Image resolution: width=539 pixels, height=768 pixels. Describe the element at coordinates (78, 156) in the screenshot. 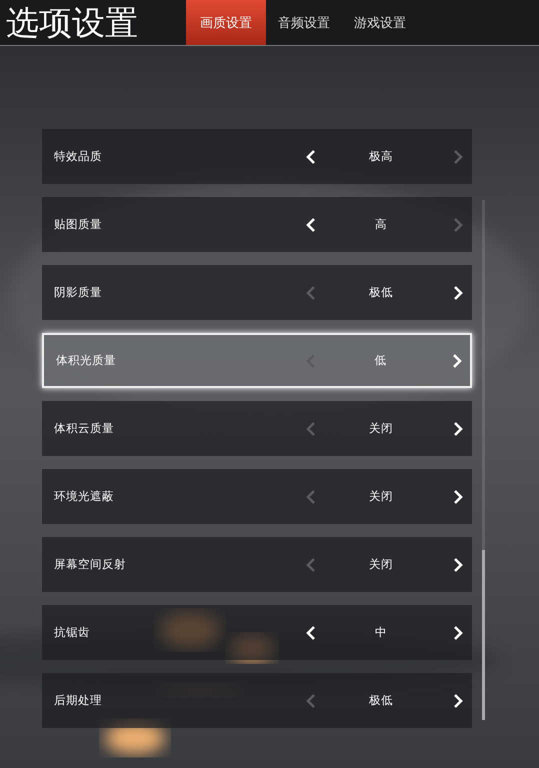

I see `setting-label: 特效品质` at that location.